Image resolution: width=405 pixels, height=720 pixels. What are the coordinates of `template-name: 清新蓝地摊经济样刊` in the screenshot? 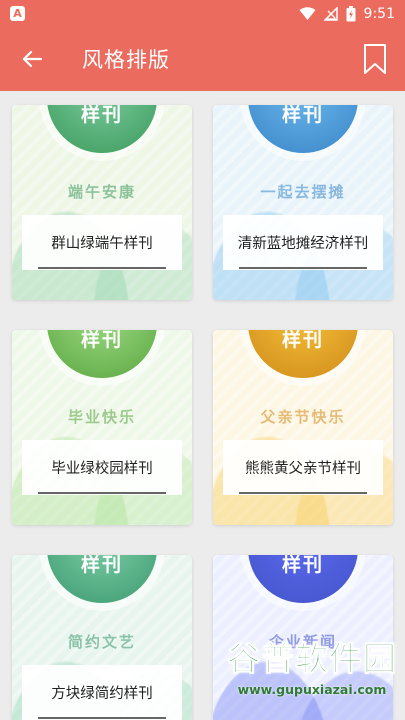 It's located at (303, 242).